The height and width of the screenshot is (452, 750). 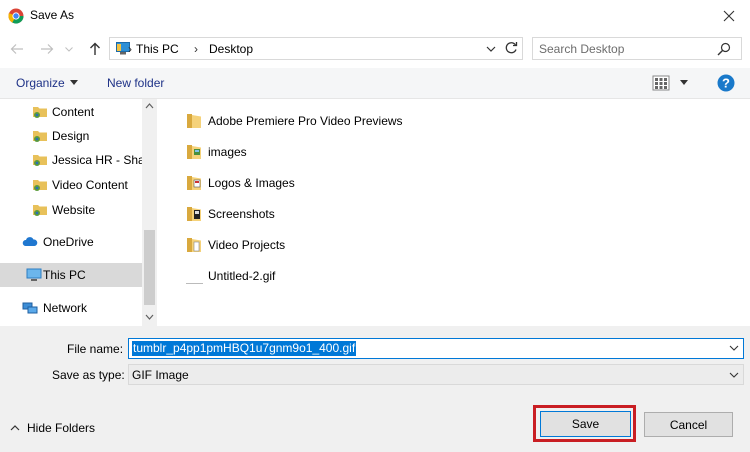 I want to click on image-file-icon, so click(x=194, y=283).